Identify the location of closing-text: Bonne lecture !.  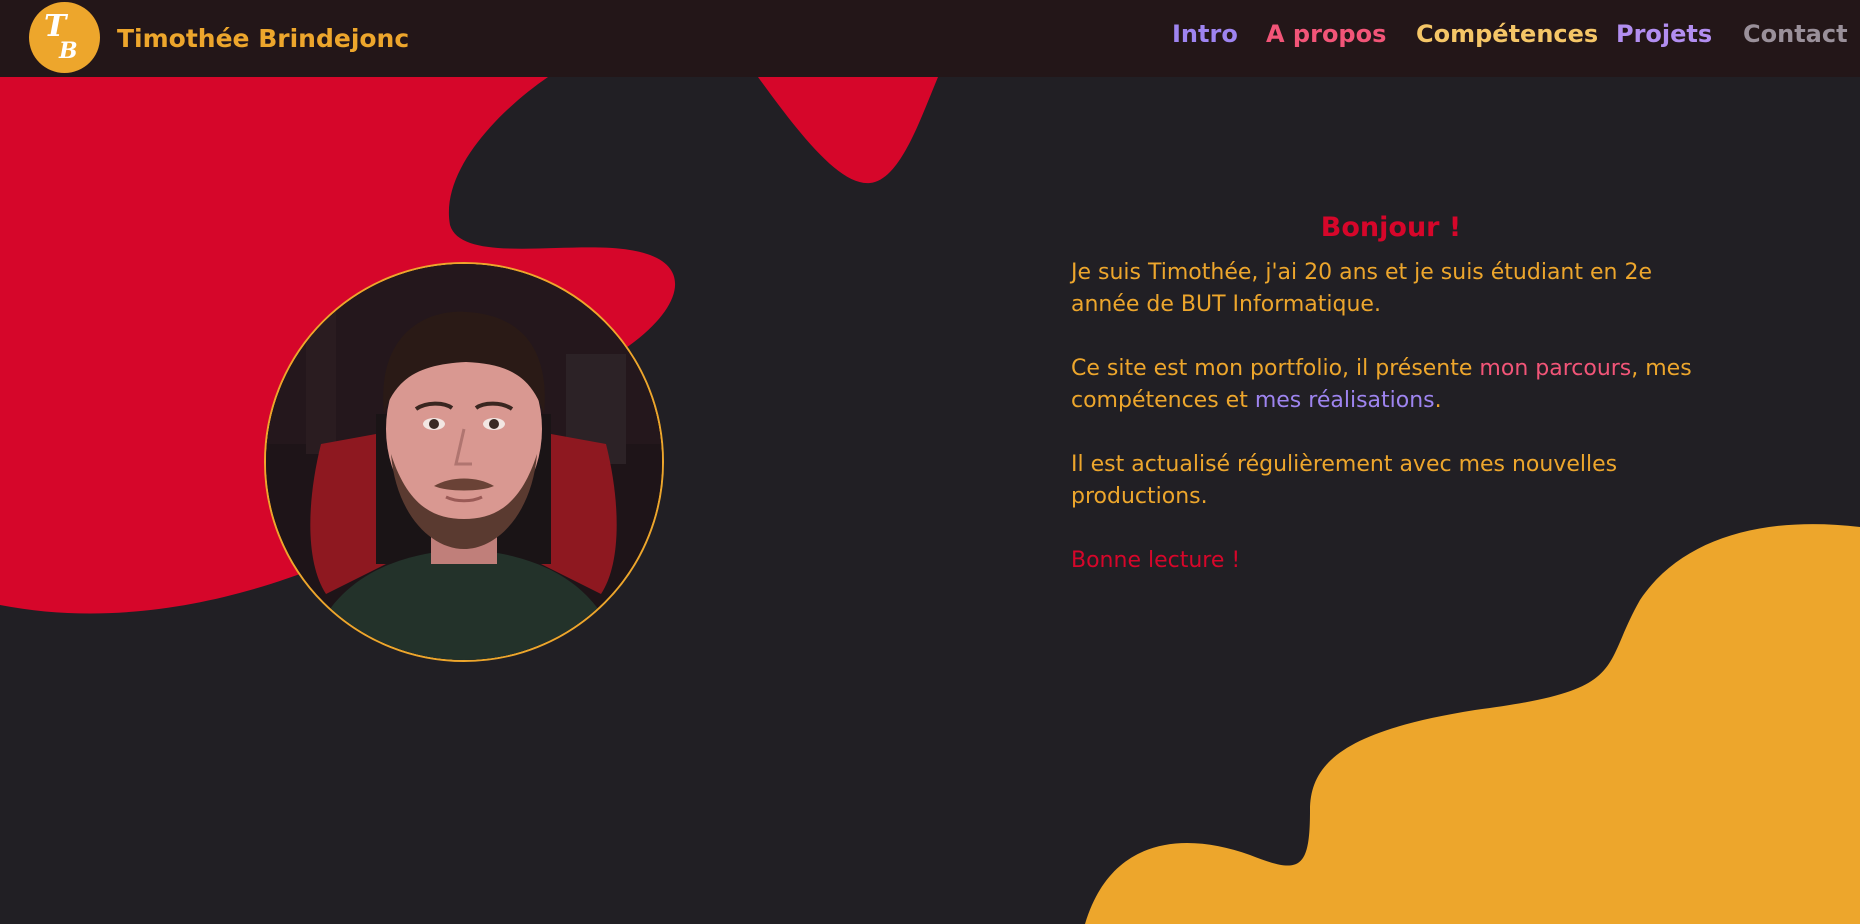
(1156, 560).